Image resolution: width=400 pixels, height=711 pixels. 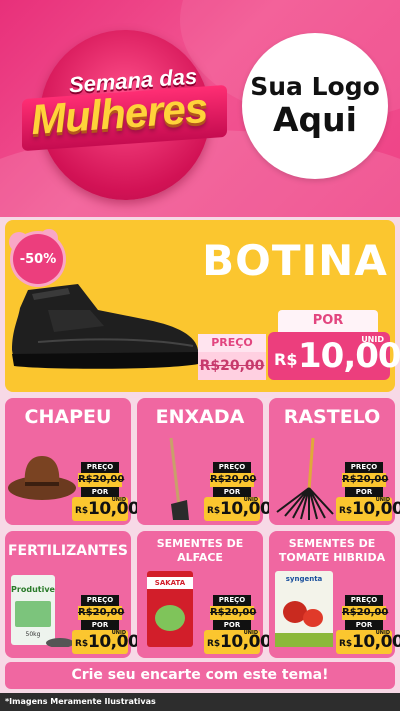 What do you see at coordinates (304, 609) in the screenshot?
I see `tomato-seed-pack-image: syngenta` at bounding box center [304, 609].